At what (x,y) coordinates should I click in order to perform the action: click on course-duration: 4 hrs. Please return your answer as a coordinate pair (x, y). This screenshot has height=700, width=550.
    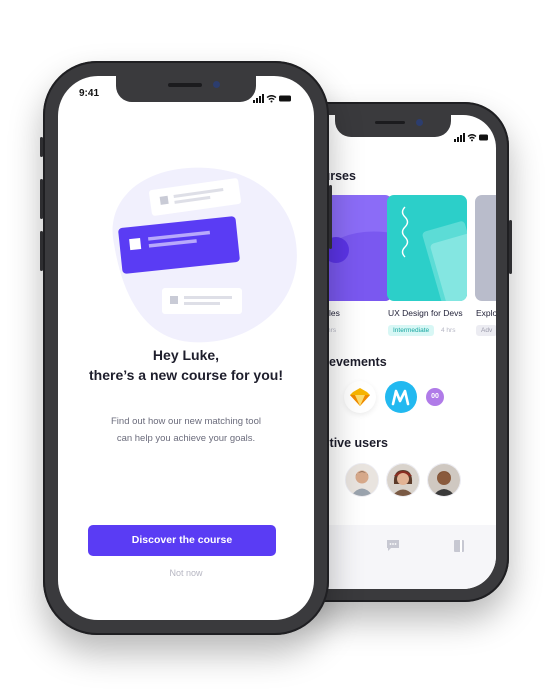
    Looking at the image, I should click on (448, 330).